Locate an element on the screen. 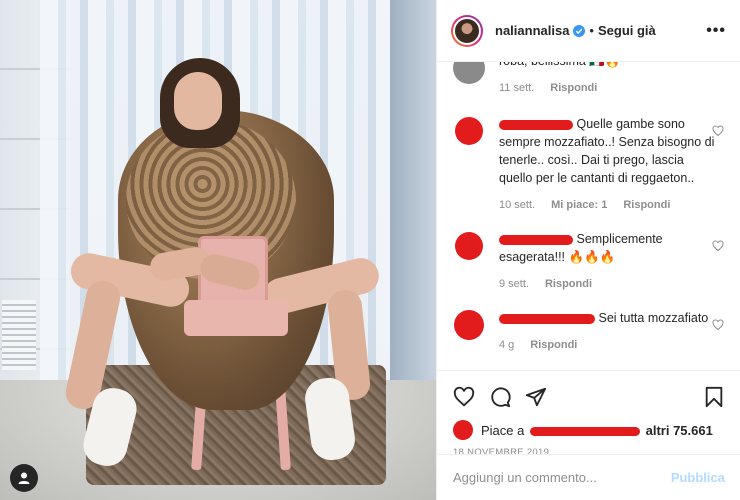 This screenshot has width=740, height=500. chair-seat is located at coordinates (236, 318).